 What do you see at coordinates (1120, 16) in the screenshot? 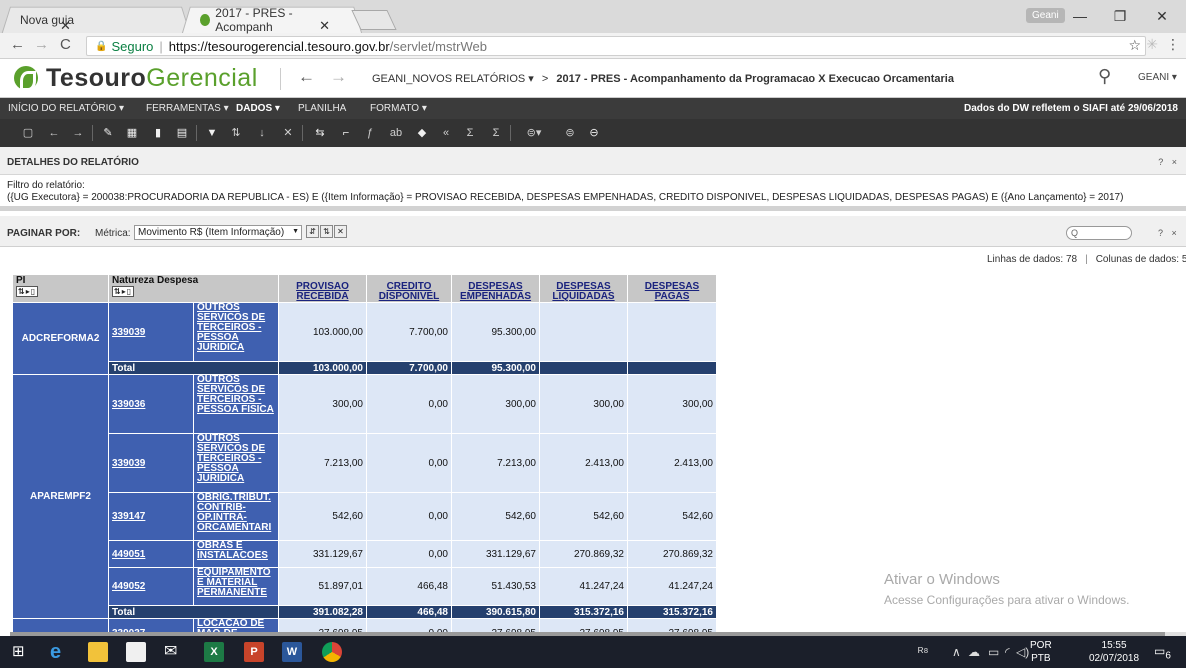
I see `maximize-icon: ❐` at bounding box center [1120, 16].